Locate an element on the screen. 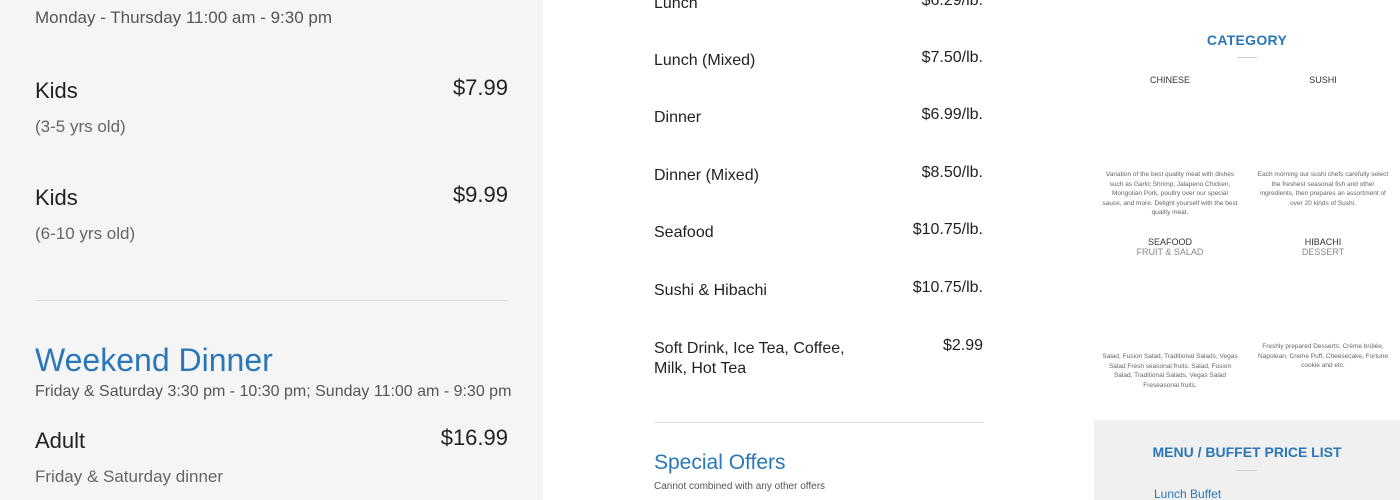  item-price: $2.99 is located at coordinates (962, 345).